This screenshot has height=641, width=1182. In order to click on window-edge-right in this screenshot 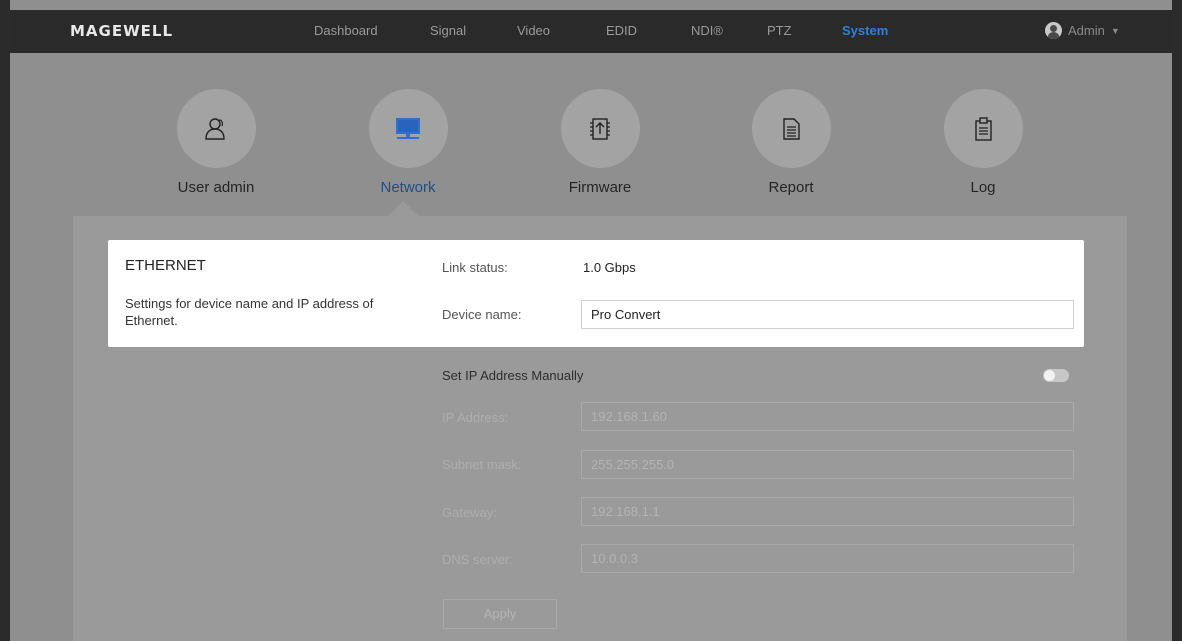, I will do `click(1177, 320)`.